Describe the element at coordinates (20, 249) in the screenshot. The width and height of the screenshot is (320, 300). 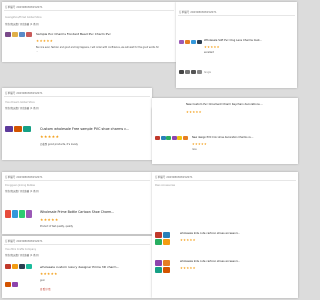
I see `seller-name: Yiwu Mini Crafts Company` at that location.